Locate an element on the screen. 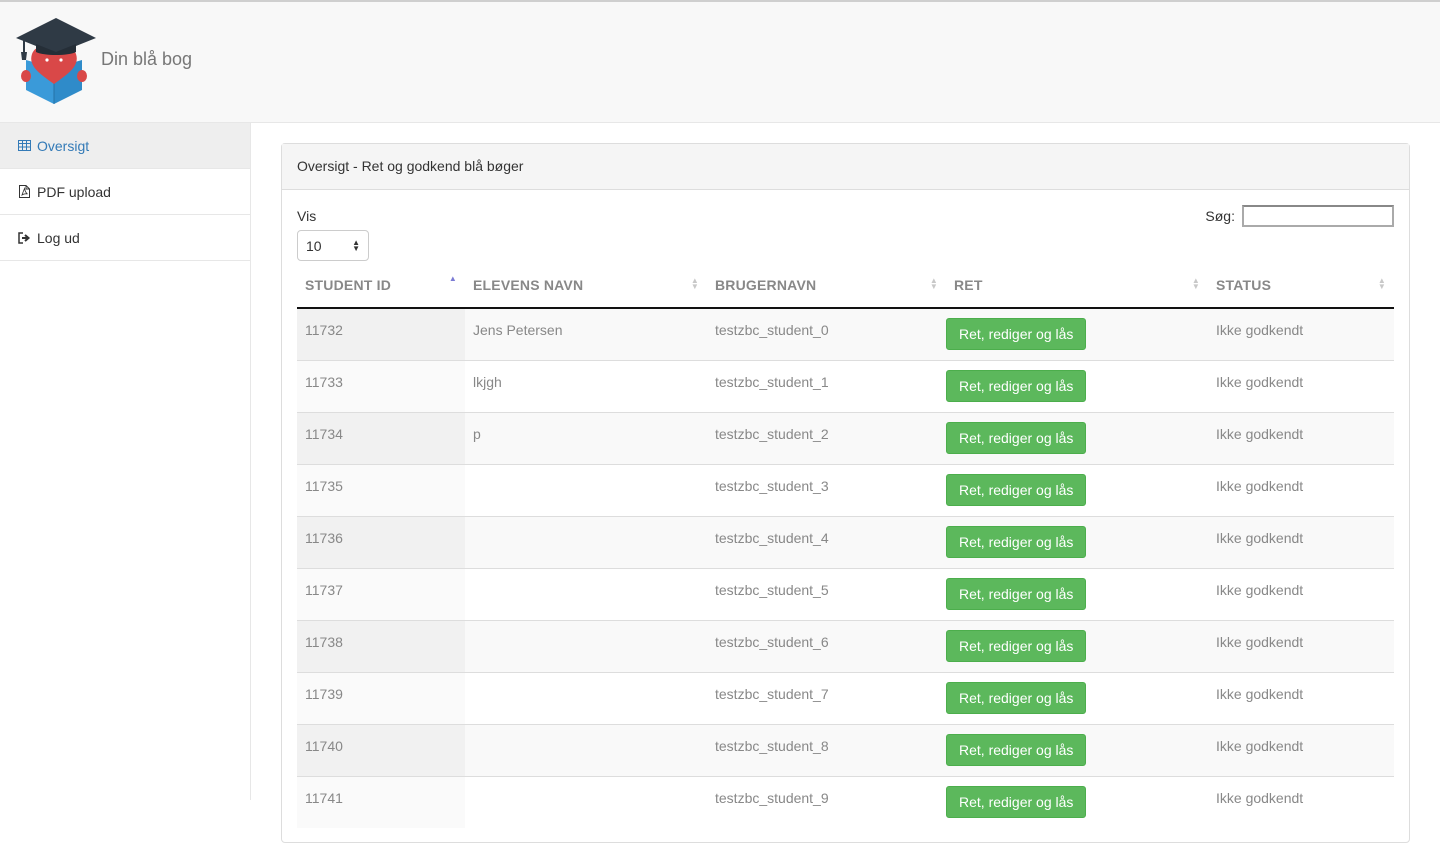 Image resolution: width=1440 pixels, height=843 pixels. cell-username: testzbc_student_1 is located at coordinates (826, 385).